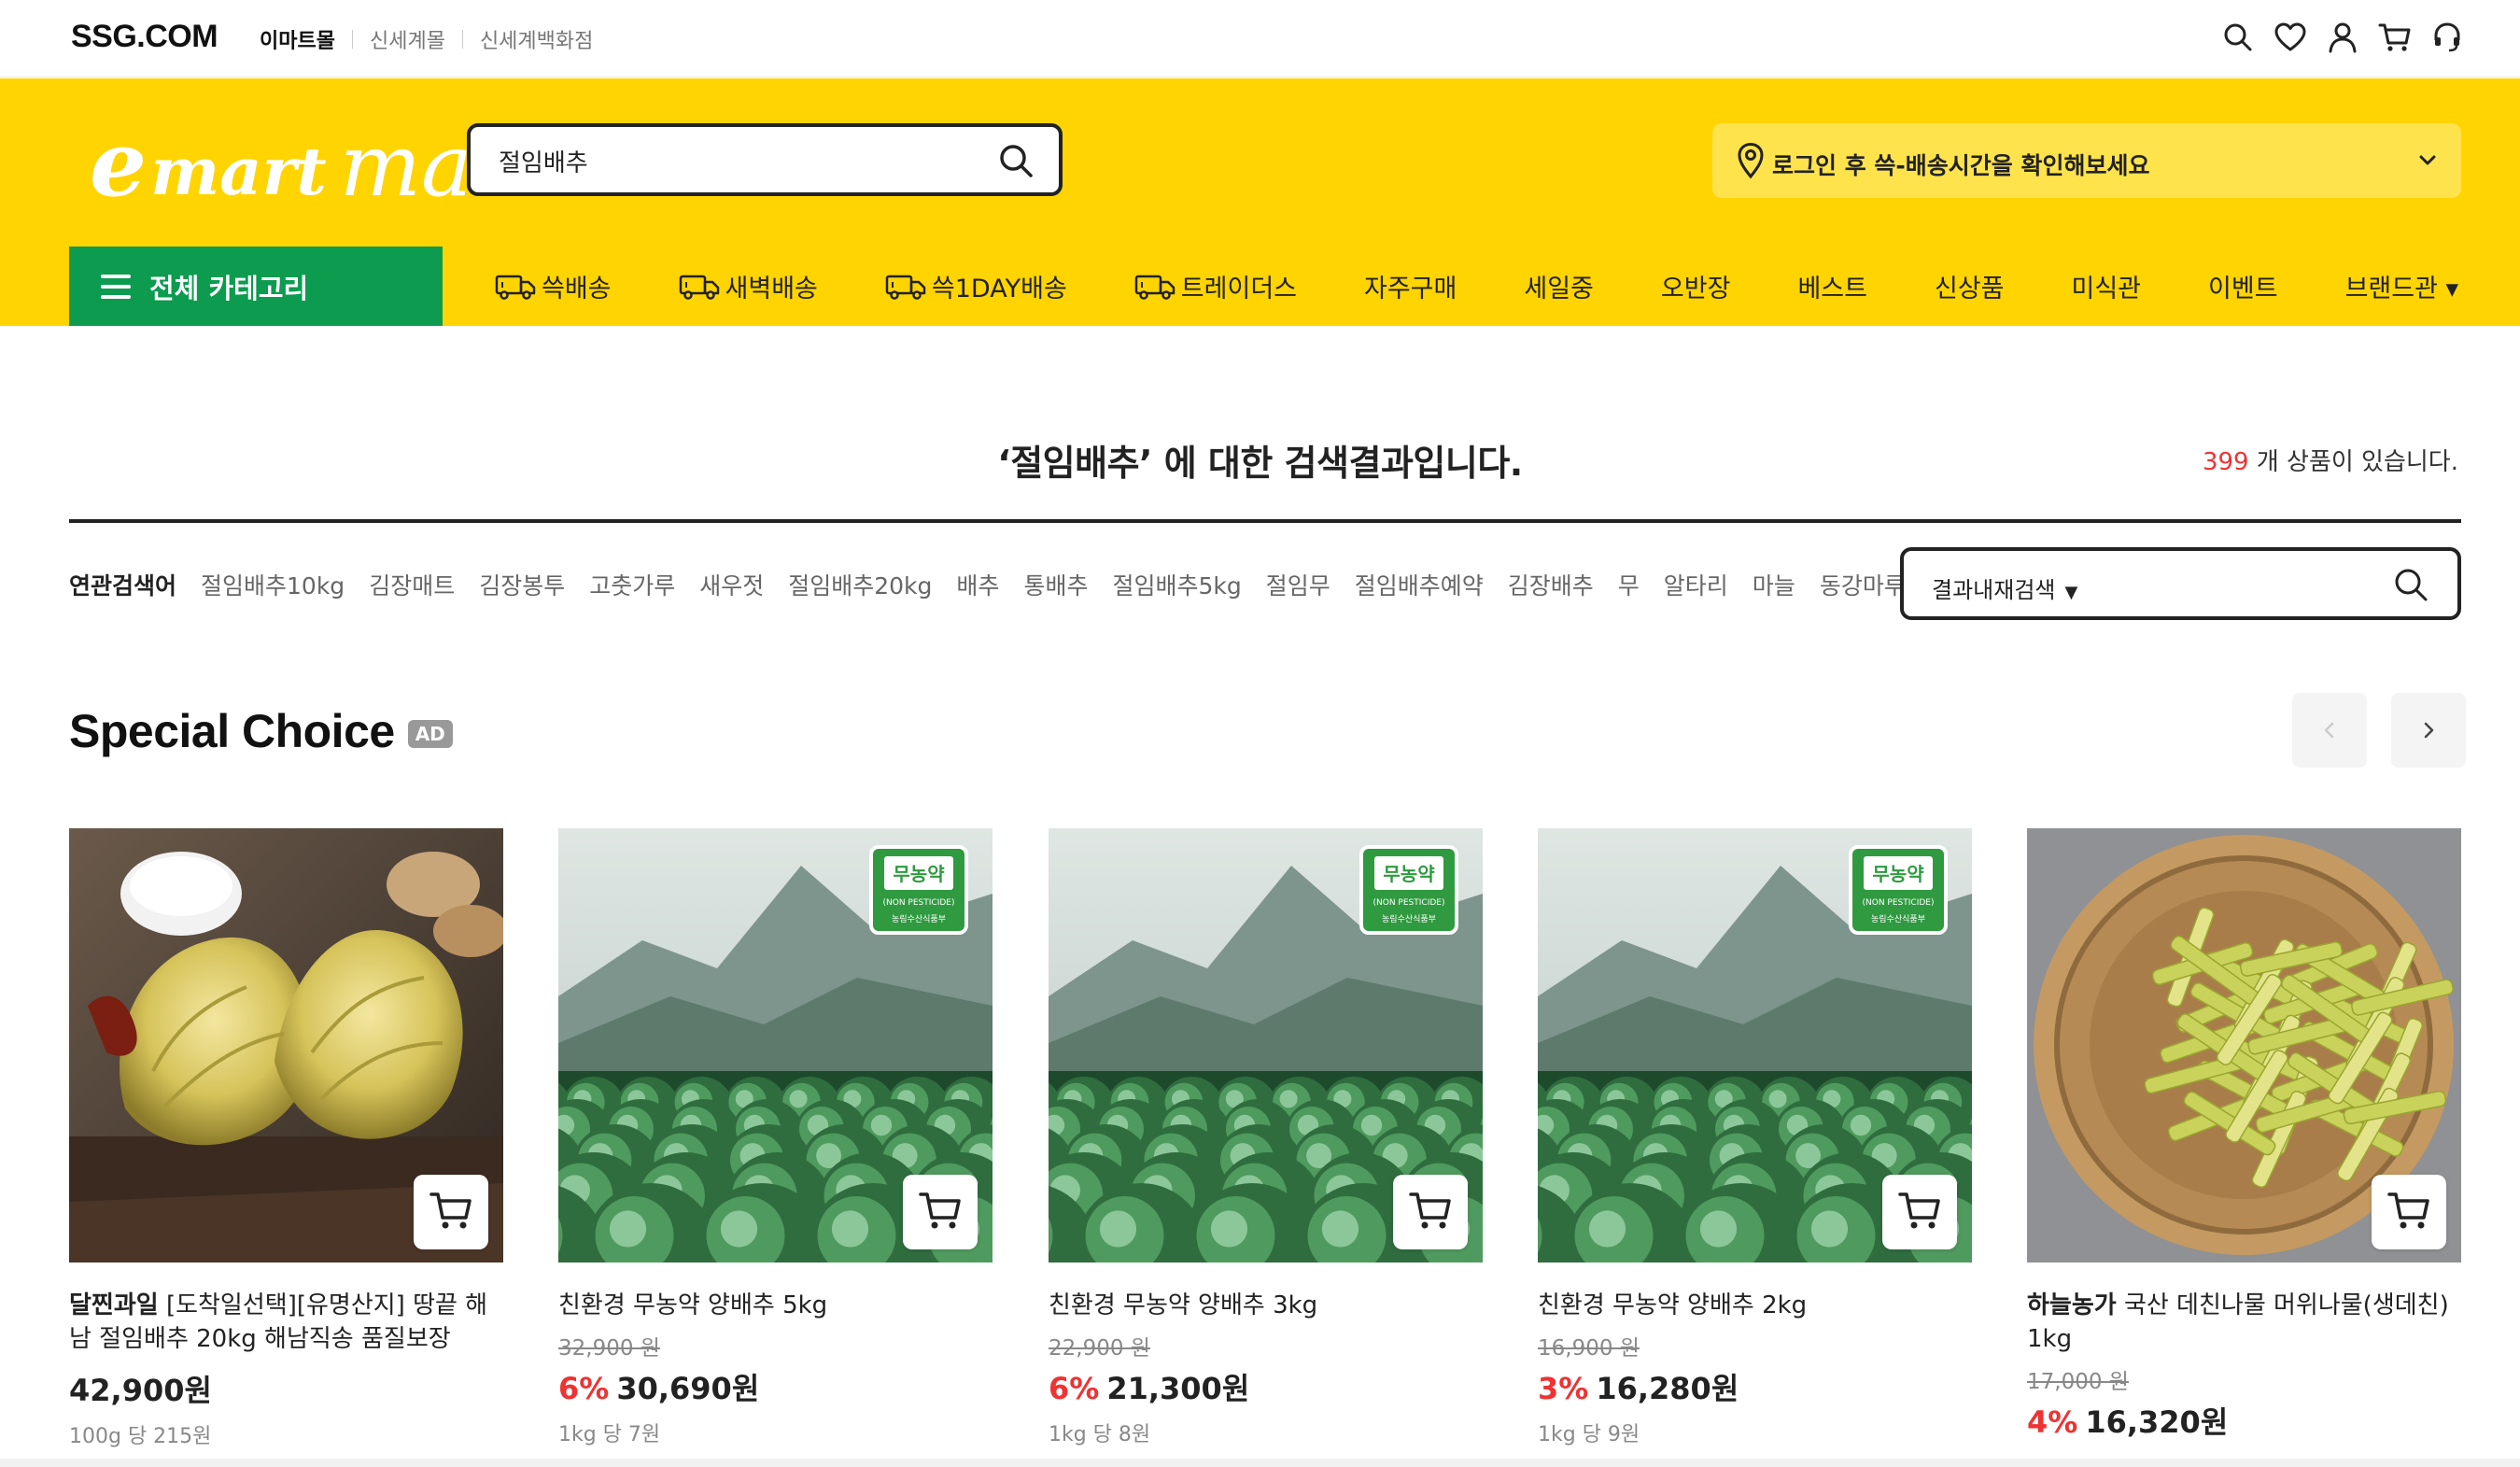  Describe the element at coordinates (748, 286) in the screenshot. I see `nav-item: 새벽배송` at that location.